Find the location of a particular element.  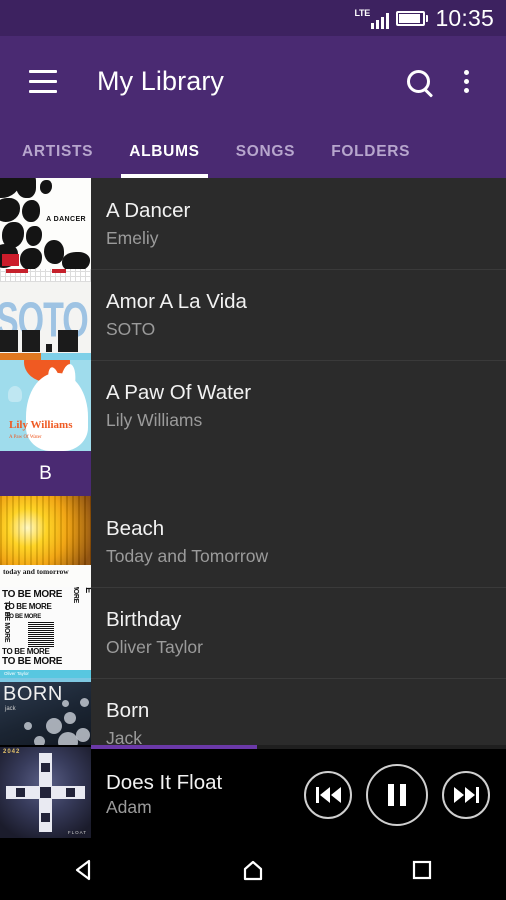

album-art-thumbnail: Lily Williams A Paw Of Water is located at coordinates (45, 405).